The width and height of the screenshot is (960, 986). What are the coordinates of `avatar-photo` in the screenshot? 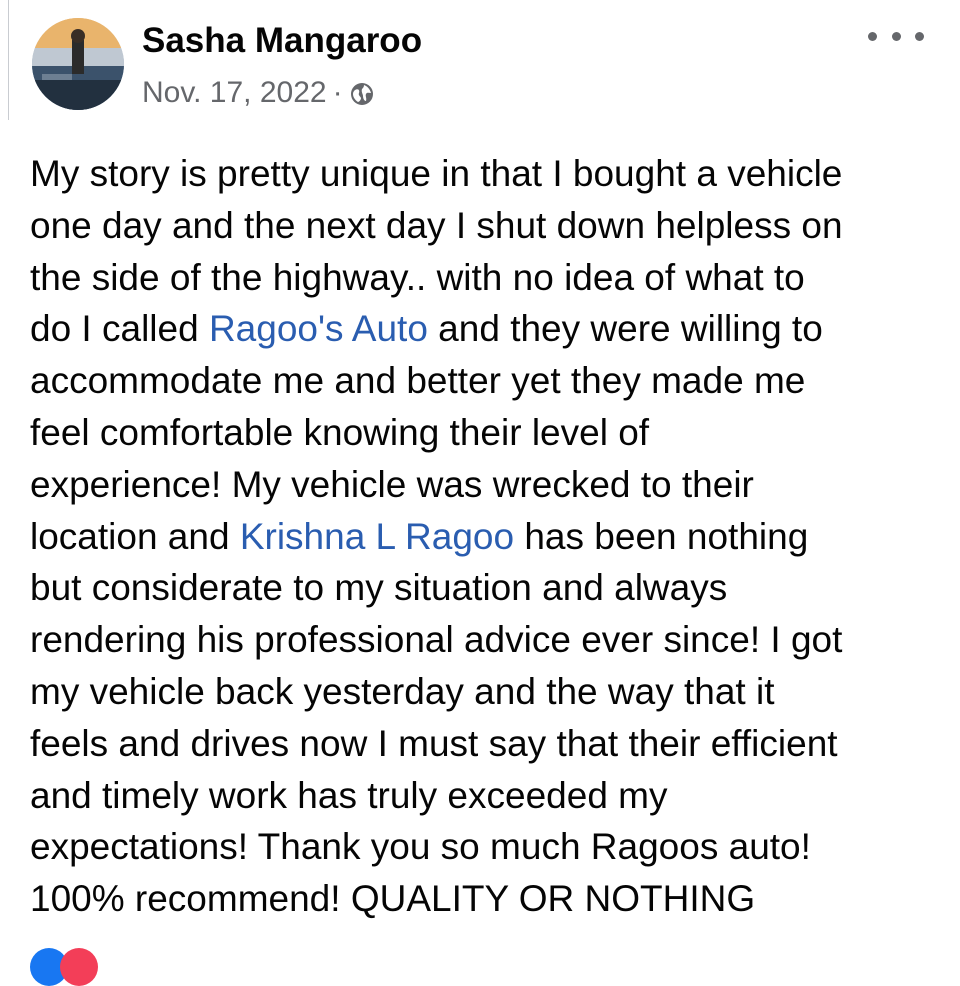 It's located at (78, 64).